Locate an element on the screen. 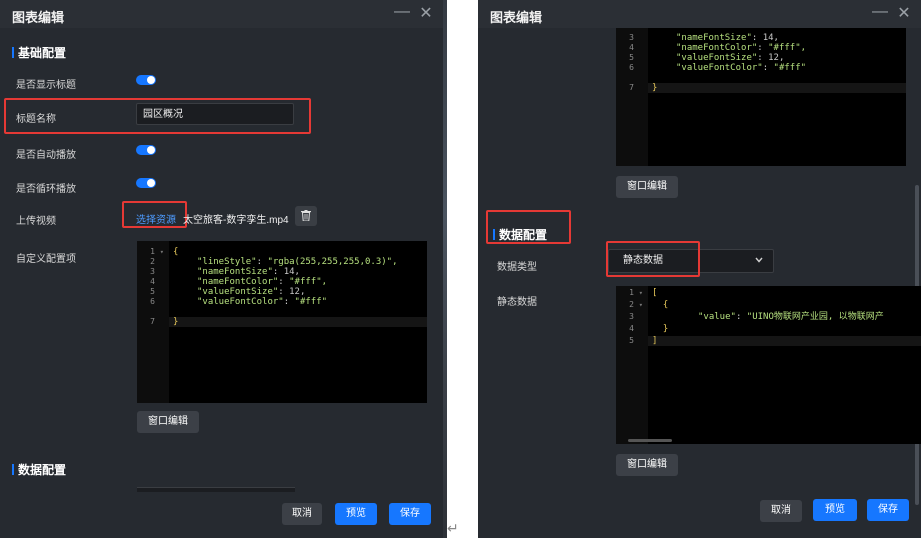 This screenshot has width=921, height=538. custom-config-label: 自定义配置项 is located at coordinates (46, 259).